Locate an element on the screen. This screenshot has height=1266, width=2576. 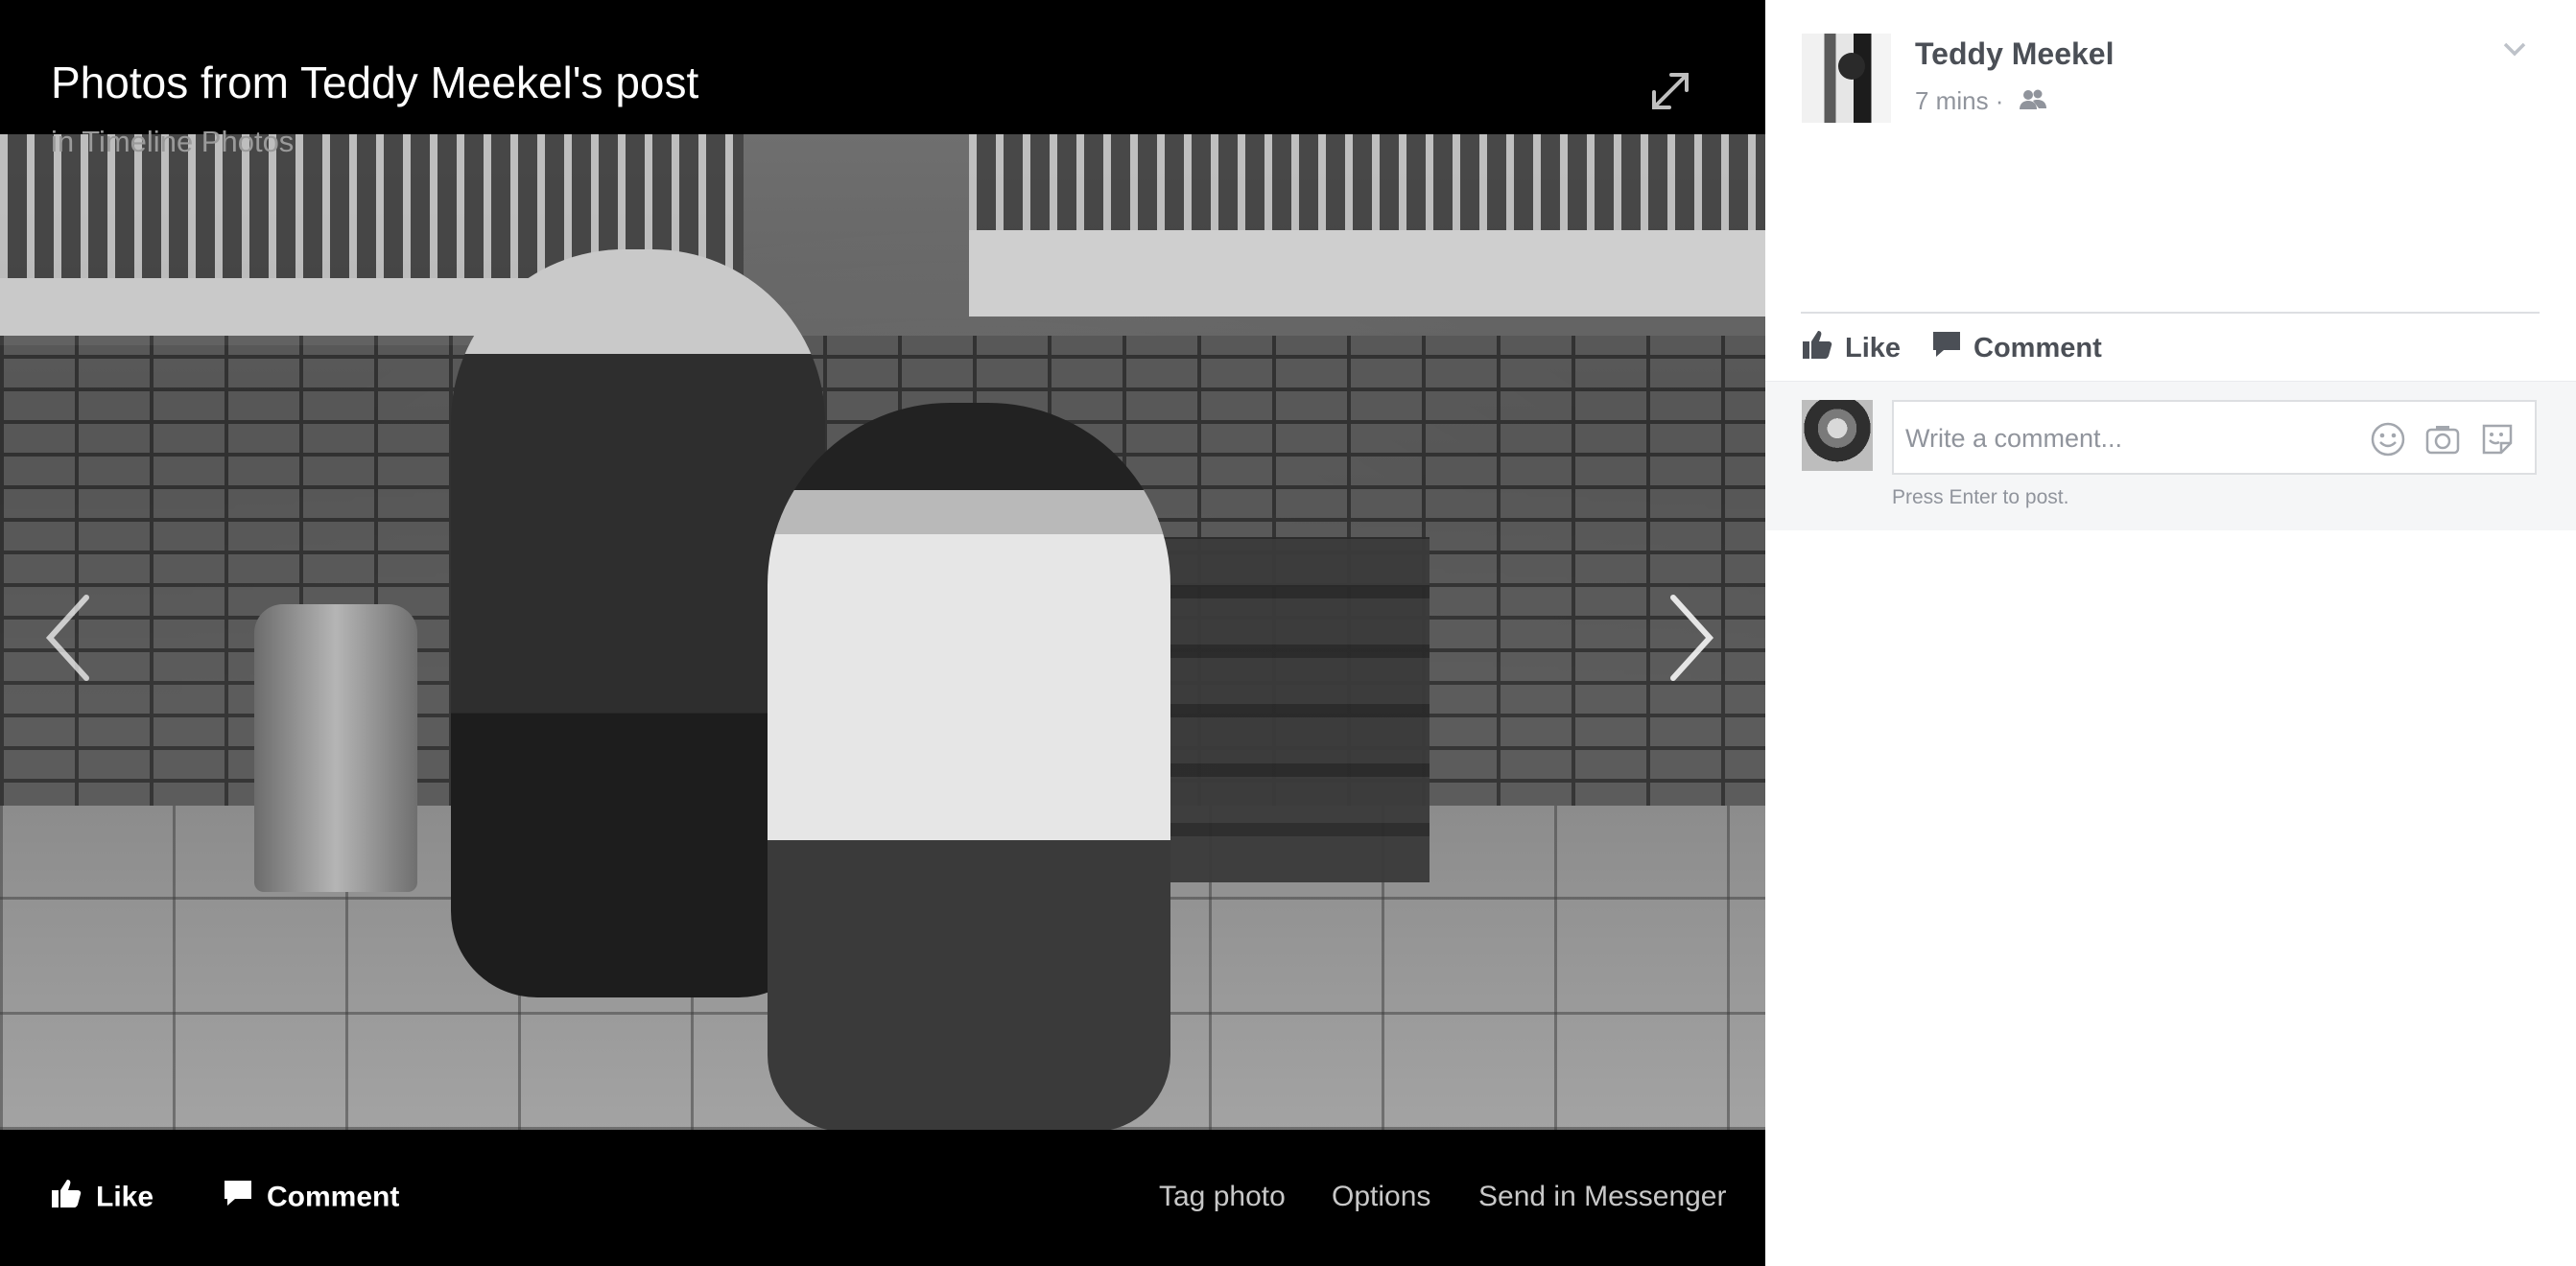
like-button: Like is located at coordinates (1851, 348).